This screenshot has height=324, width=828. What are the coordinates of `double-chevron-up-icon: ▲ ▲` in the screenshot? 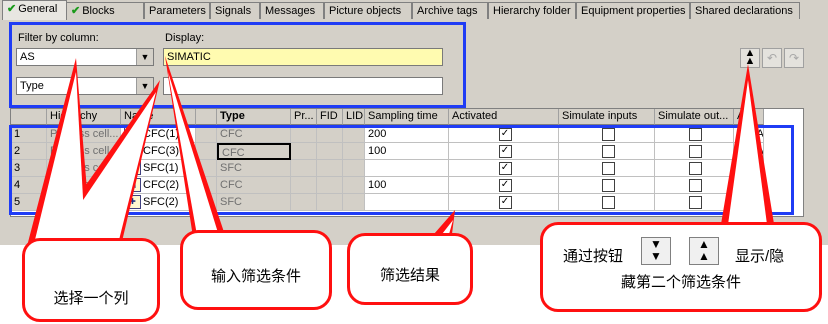 It's located at (704, 251).